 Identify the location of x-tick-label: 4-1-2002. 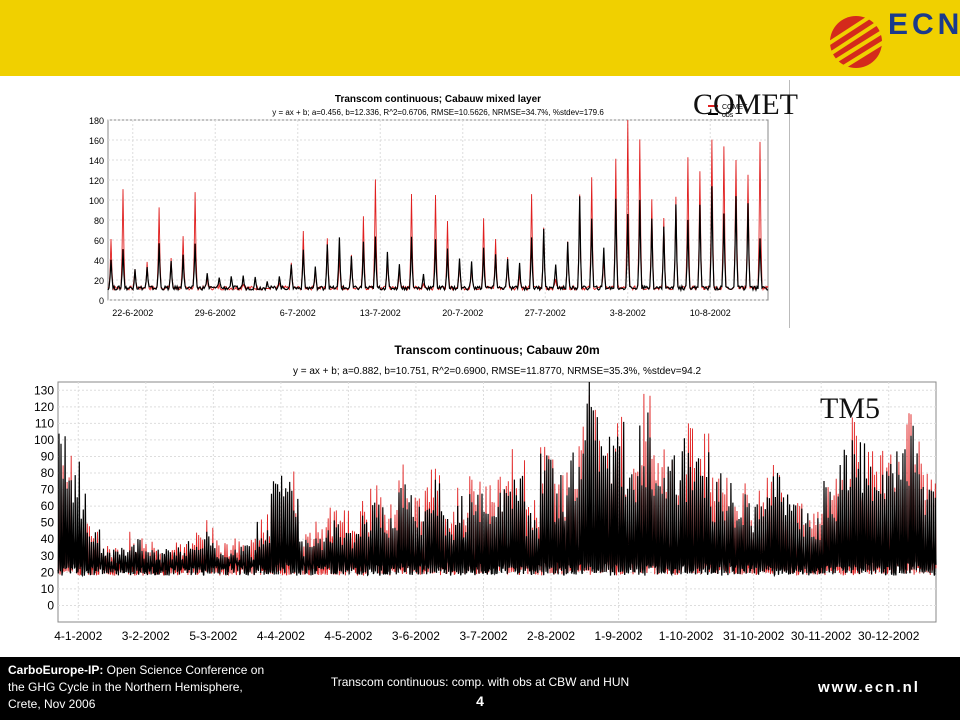
(78, 636).